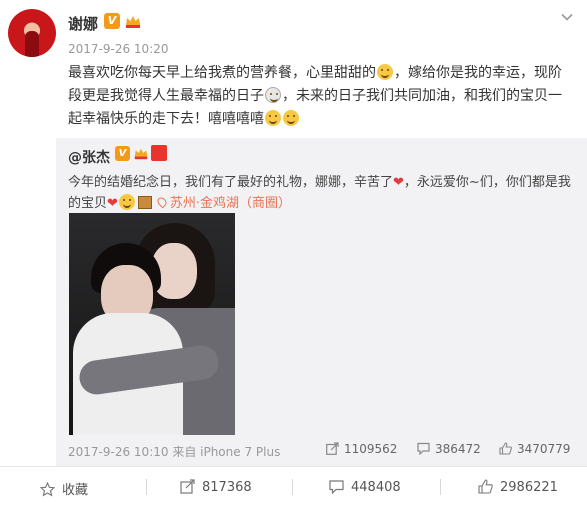 This screenshot has width=587, height=505. What do you see at coordinates (118, 49) in the screenshot?
I see `post-timestamp: 2017-9-26 10:20` at bounding box center [118, 49].